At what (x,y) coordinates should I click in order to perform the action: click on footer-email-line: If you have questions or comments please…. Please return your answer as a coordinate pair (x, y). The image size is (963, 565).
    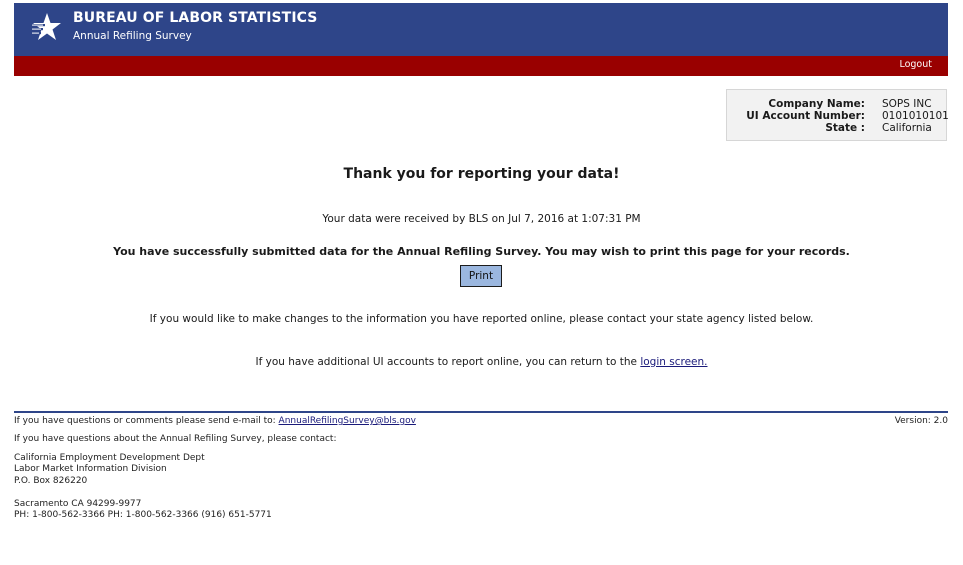
    Looking at the image, I should click on (215, 421).